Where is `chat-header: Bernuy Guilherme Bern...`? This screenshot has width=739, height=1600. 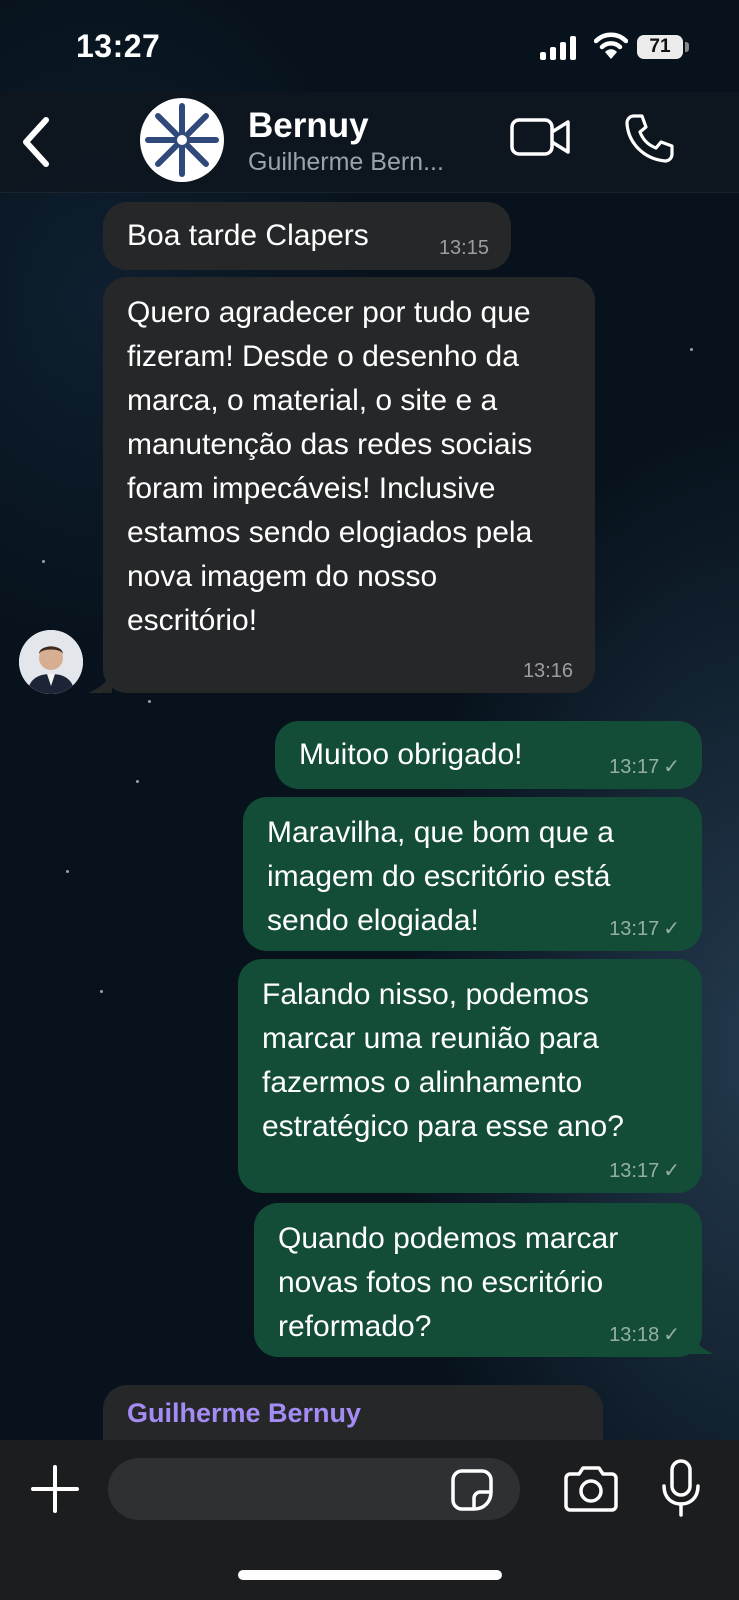 chat-header: Bernuy Guilherme Bern... is located at coordinates (369, 142).